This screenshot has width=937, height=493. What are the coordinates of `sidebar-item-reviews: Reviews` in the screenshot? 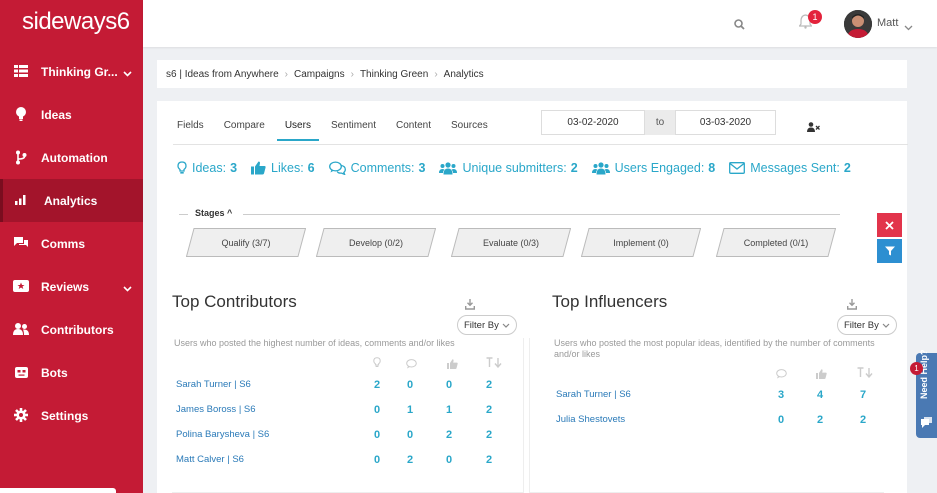 It's located at (71, 286).